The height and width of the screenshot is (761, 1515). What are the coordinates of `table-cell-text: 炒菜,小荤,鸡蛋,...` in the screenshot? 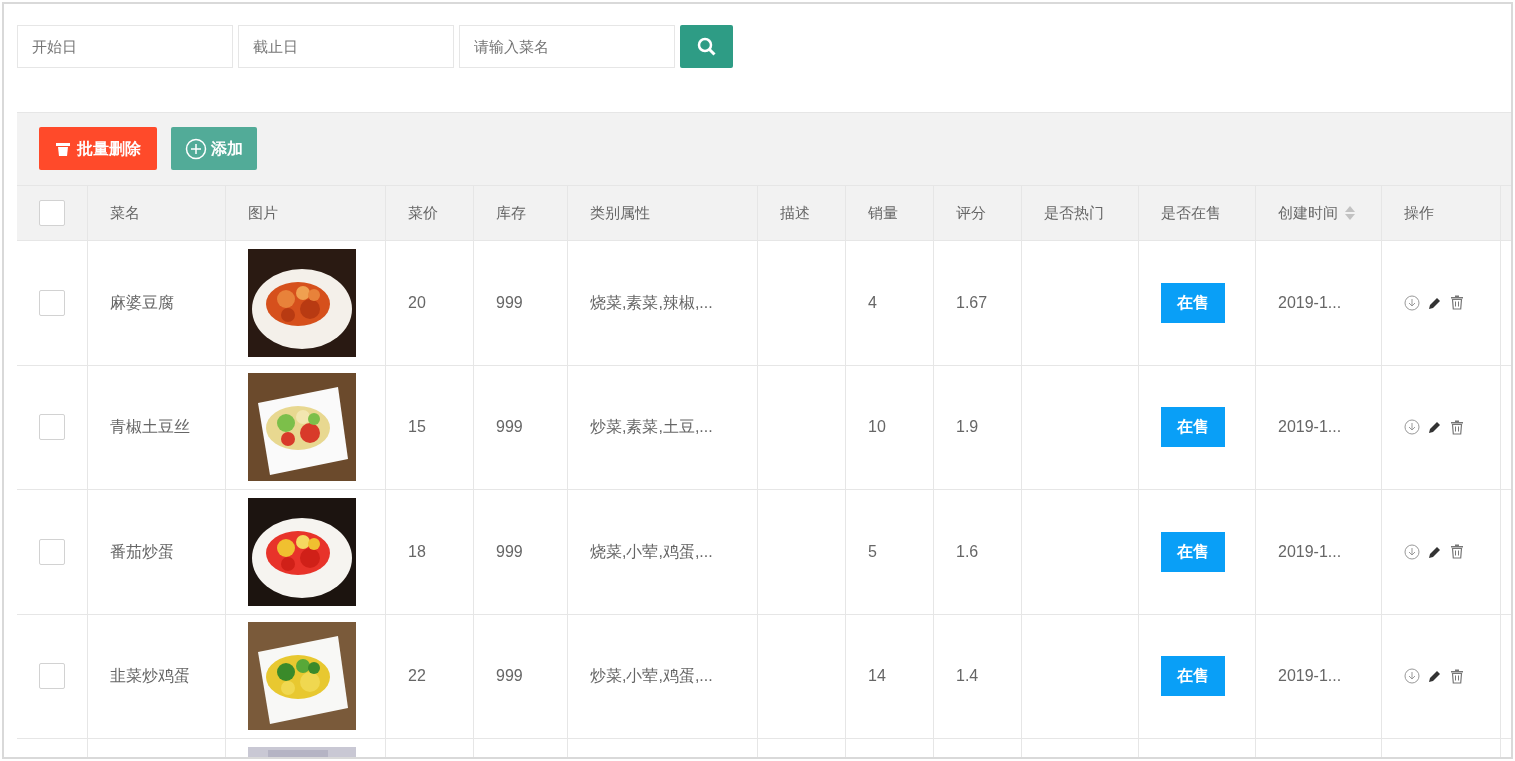 It's located at (651, 676).